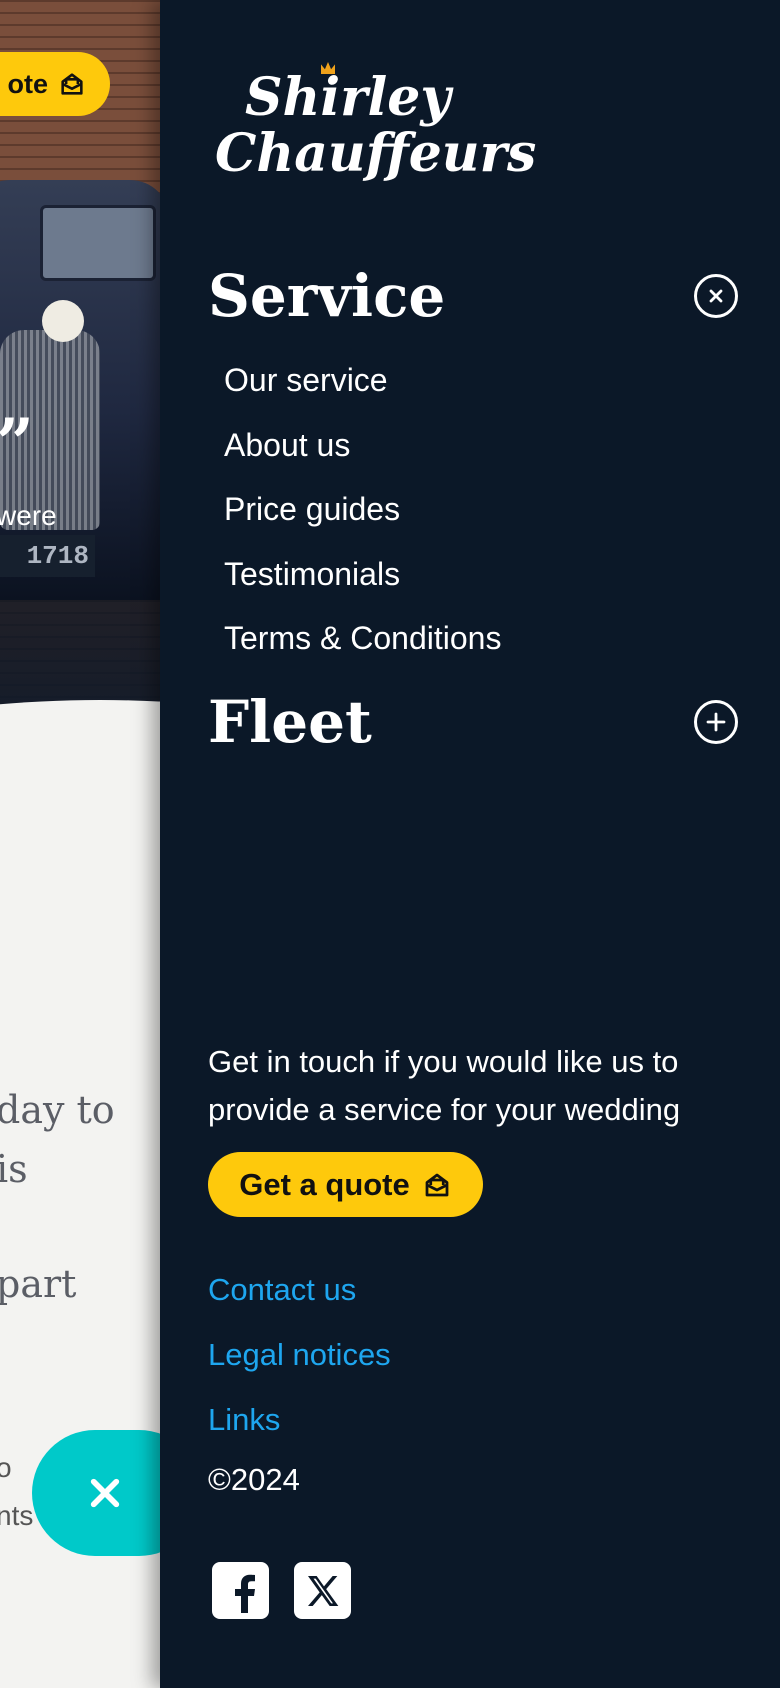 The height and width of the screenshot is (1688, 780). Describe the element at coordinates (55, 84) in the screenshot. I see `header-quote-button: ote` at that location.